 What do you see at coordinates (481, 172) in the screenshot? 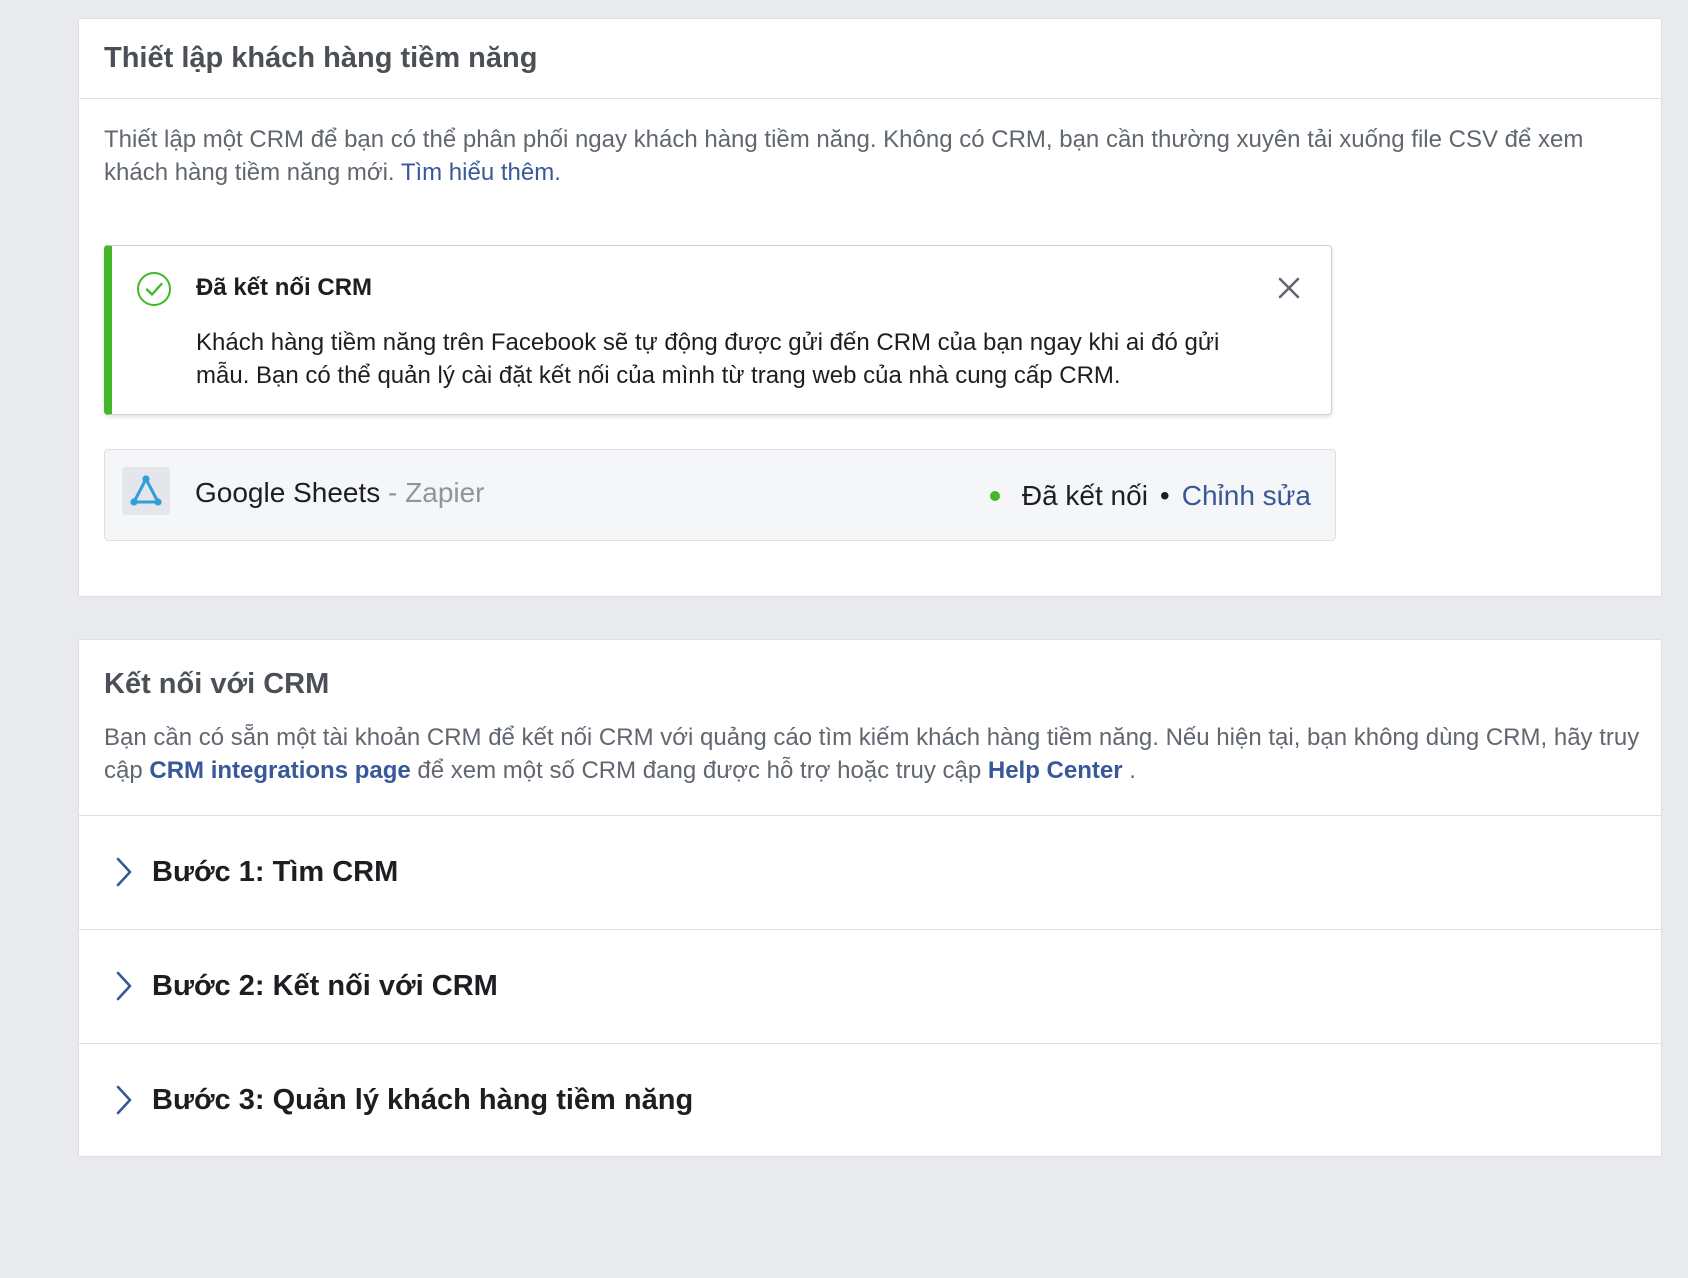
I see `learn-more-link: Tìm hiểu thêm.` at bounding box center [481, 172].